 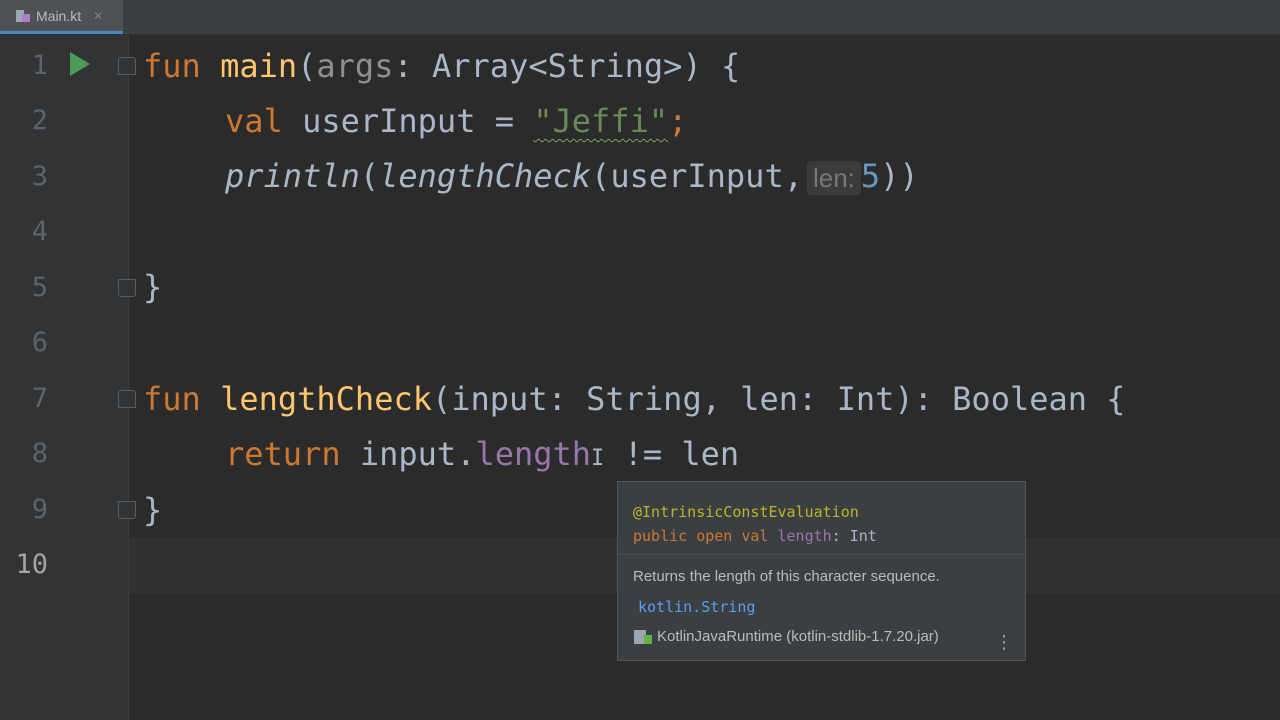 I want to click on tab-main-kt: Main.kt ✕, so click(x=61, y=17).